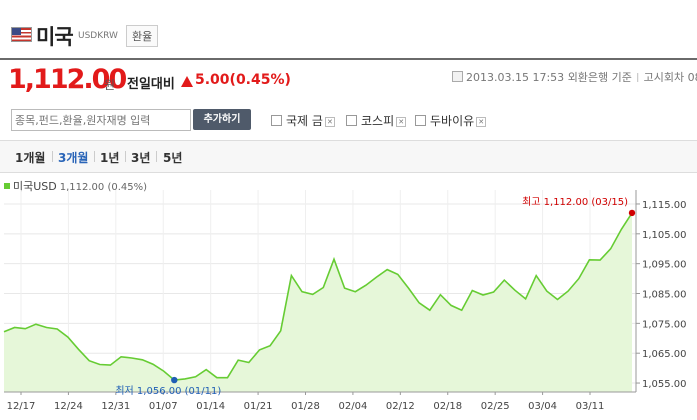 This screenshot has height=420, width=697. What do you see at coordinates (353, 406) in the screenshot?
I see `x-tick-label: 02/04` at bounding box center [353, 406].